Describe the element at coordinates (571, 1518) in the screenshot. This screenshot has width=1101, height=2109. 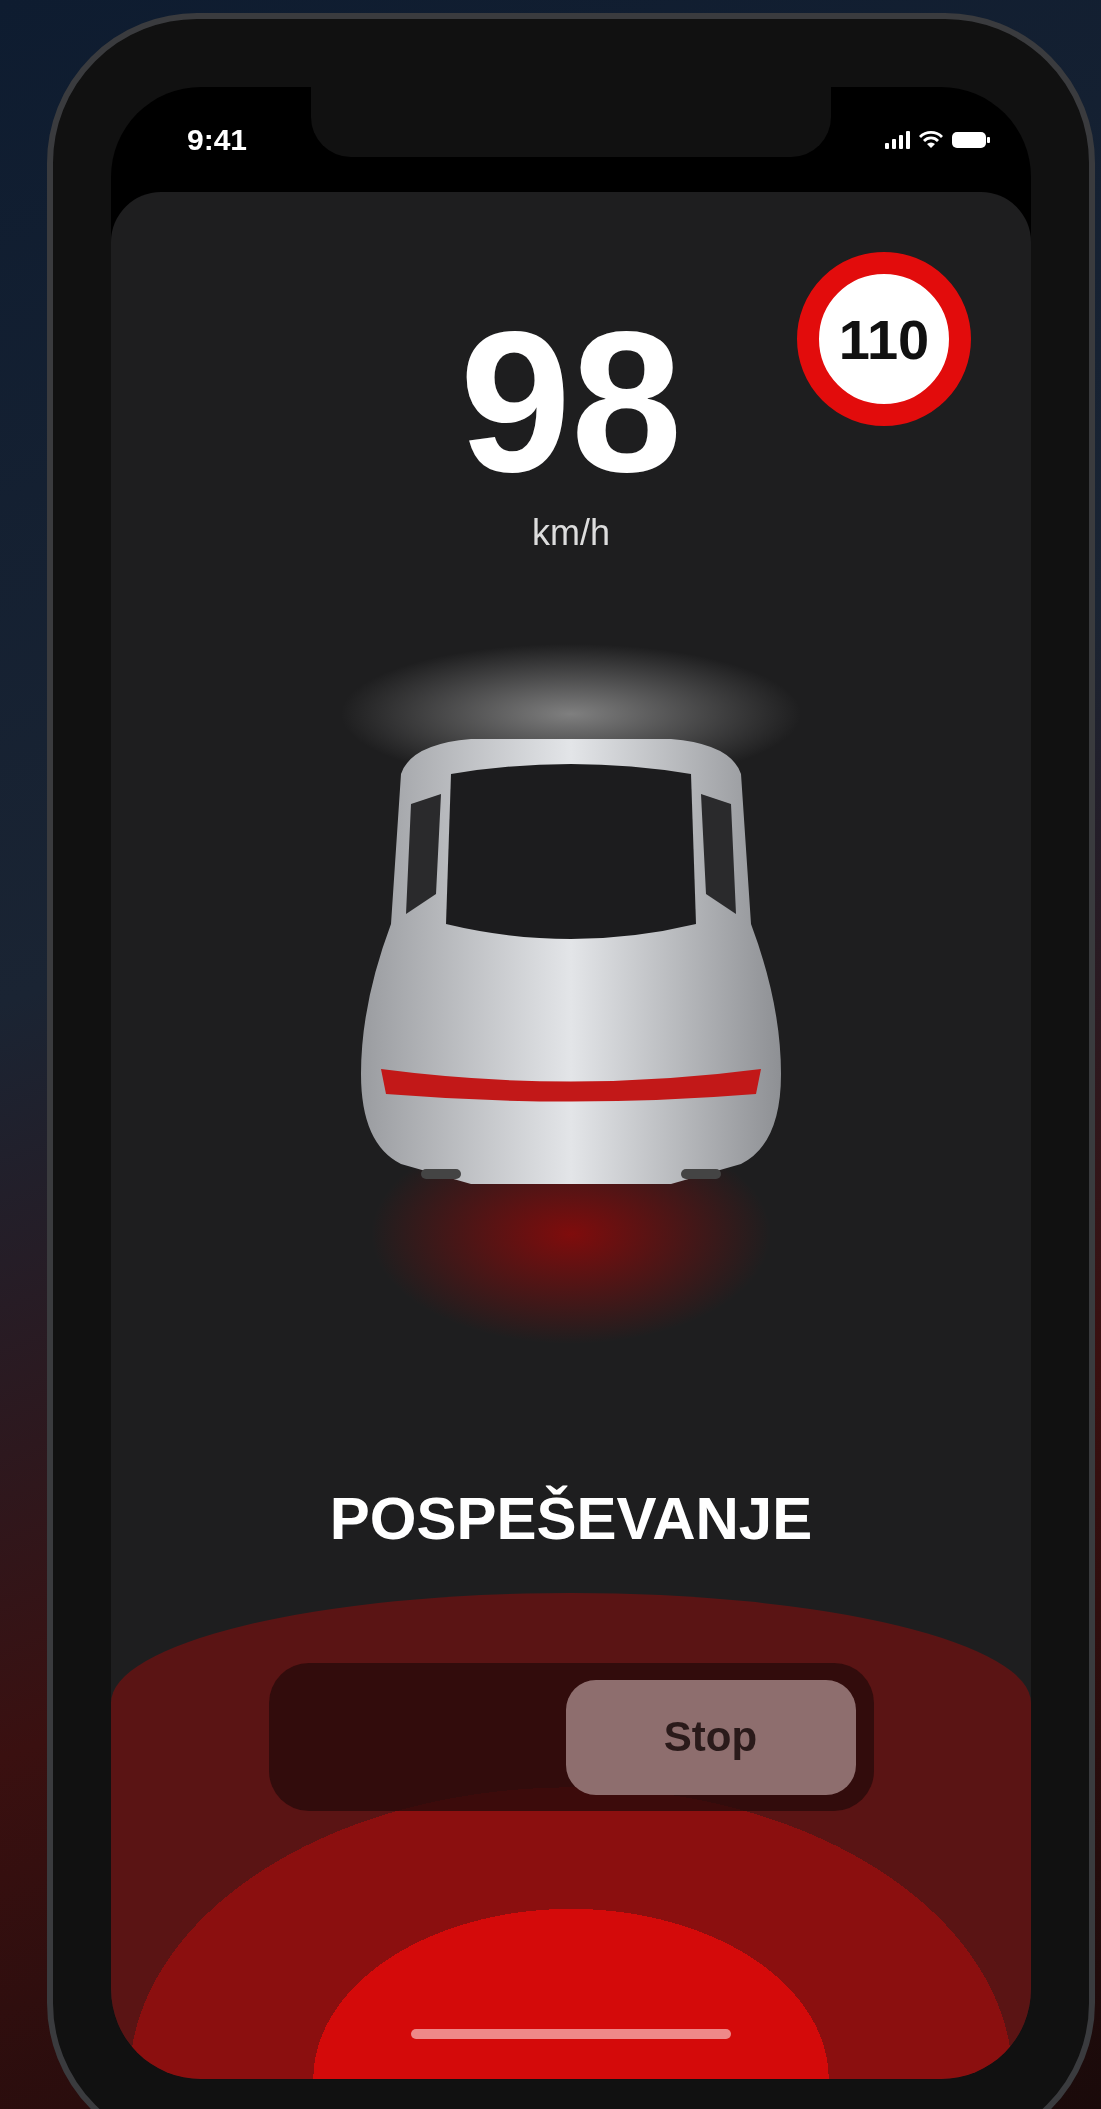
I see `status-label: POSPEŠEVANJE` at that location.